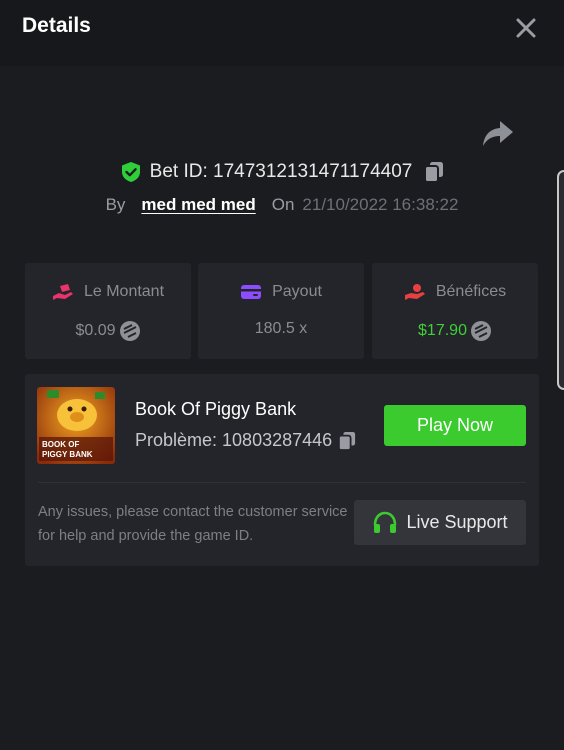 The width and height of the screenshot is (564, 750). Describe the element at coordinates (251, 292) in the screenshot. I see `card-icon` at that location.